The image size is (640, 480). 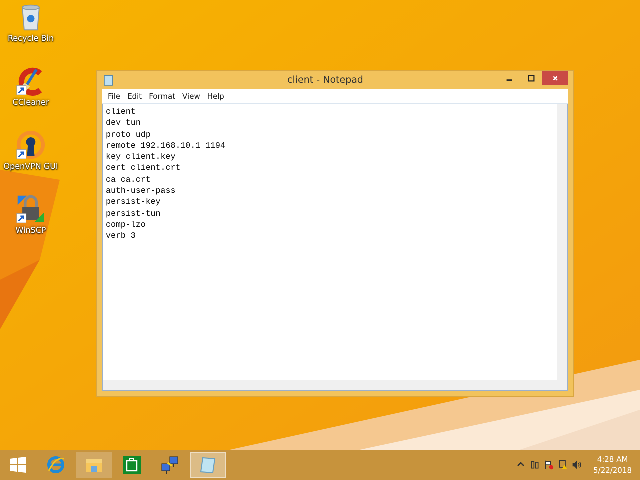 What do you see at coordinates (141, 192) in the screenshot?
I see `text-line: auth-user-pass` at bounding box center [141, 192].